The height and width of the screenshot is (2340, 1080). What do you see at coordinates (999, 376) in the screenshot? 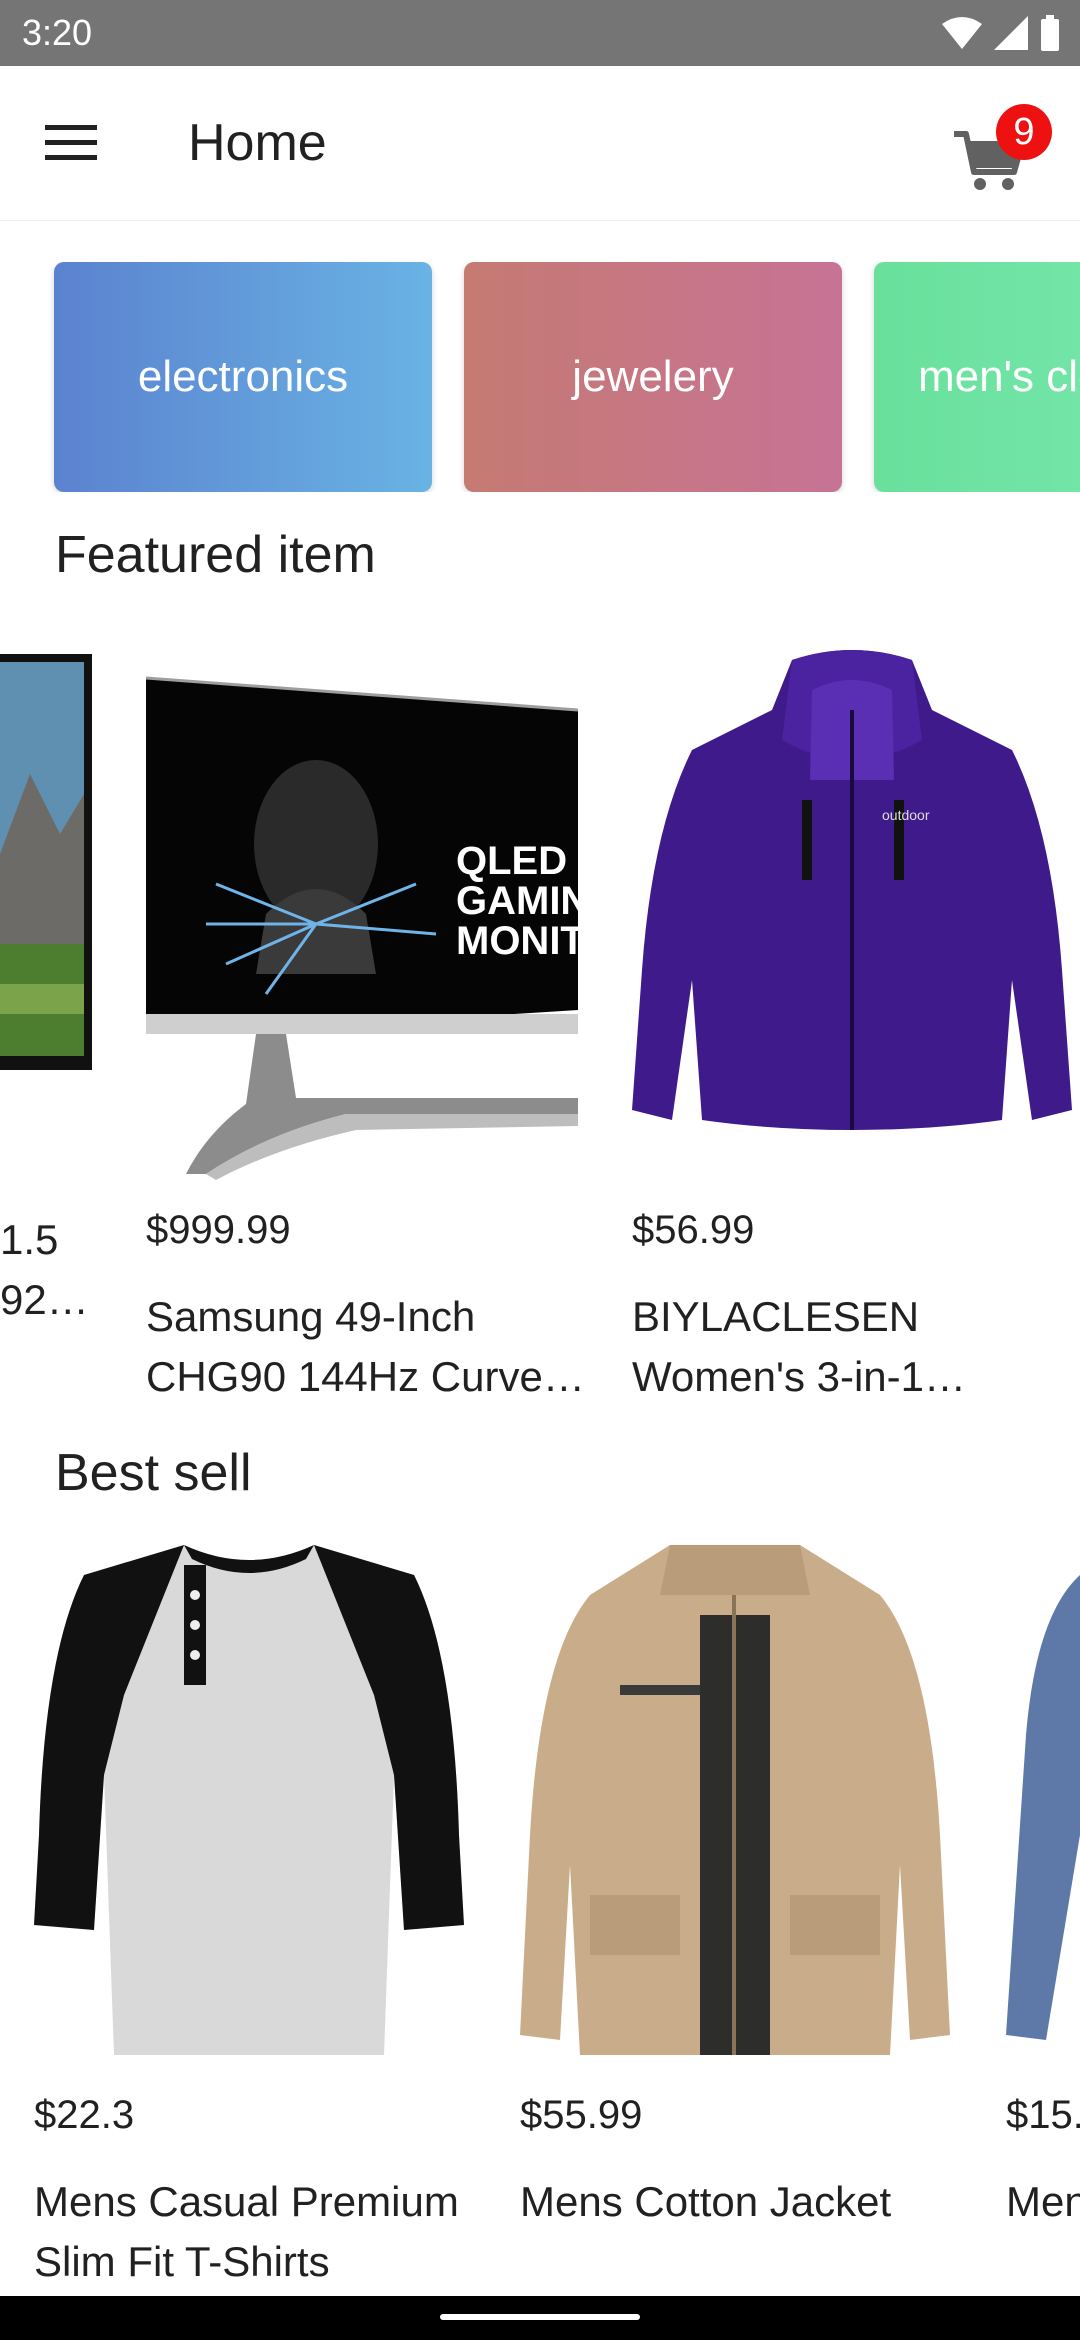
I see `category-label: men's clothing` at bounding box center [999, 376].